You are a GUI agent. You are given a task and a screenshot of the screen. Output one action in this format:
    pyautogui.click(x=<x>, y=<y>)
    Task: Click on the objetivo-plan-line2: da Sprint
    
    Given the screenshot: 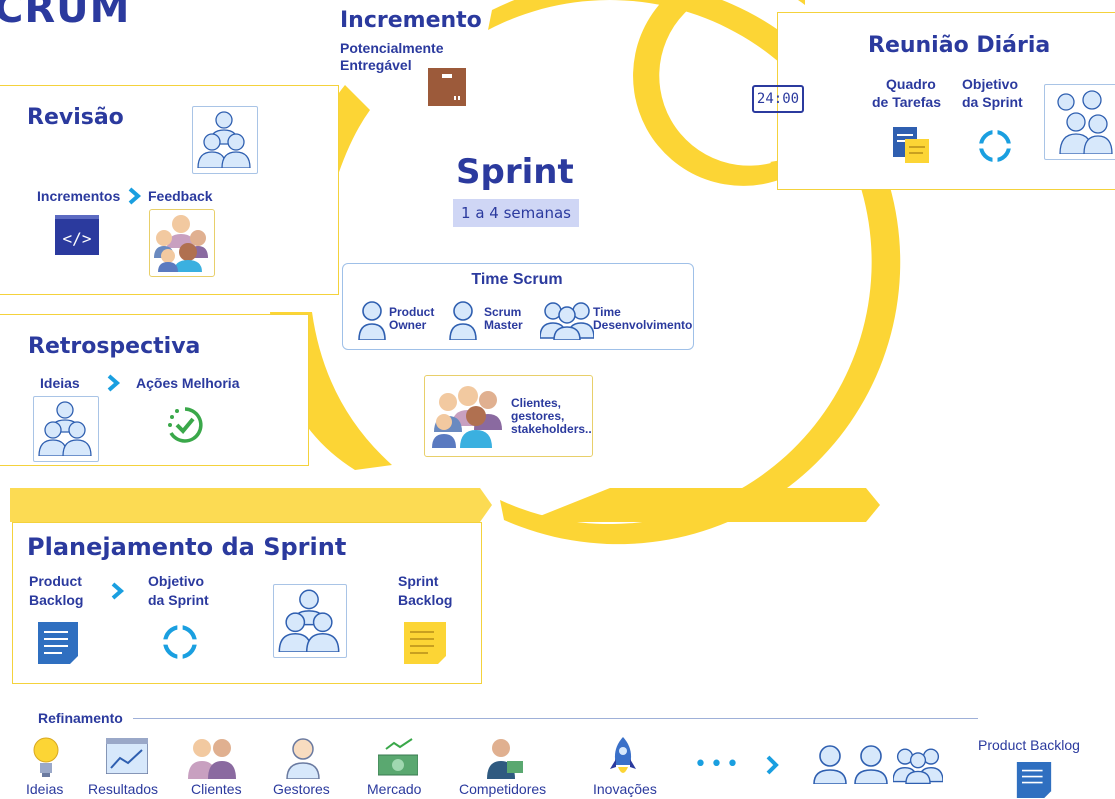 What is the action you would take?
    pyautogui.click(x=178, y=600)
    